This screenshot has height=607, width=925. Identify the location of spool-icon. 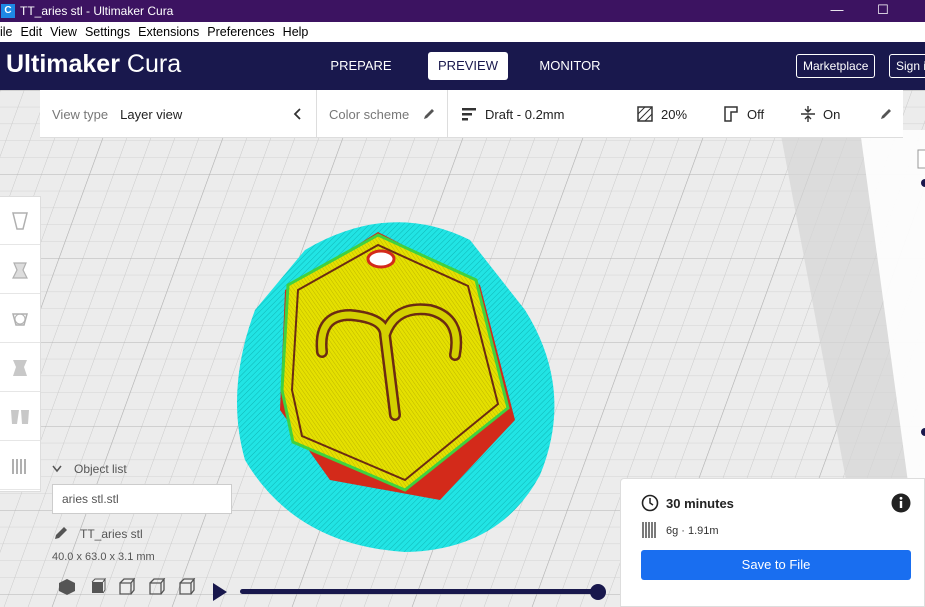
(649, 530).